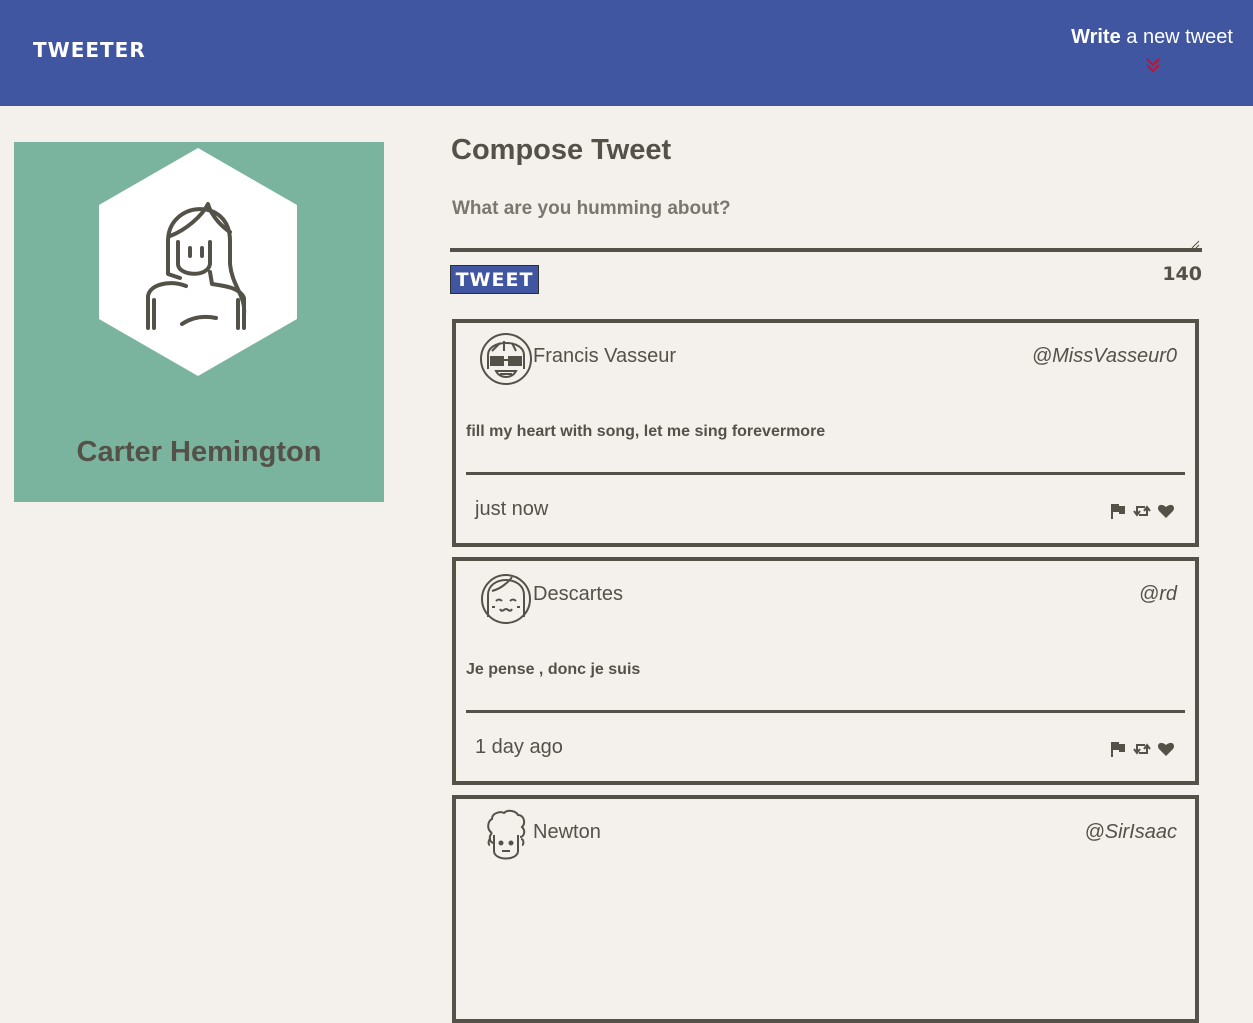 The image size is (1253, 1023). Describe the element at coordinates (198, 262) in the screenshot. I see `girl-avatar-icon` at that location.